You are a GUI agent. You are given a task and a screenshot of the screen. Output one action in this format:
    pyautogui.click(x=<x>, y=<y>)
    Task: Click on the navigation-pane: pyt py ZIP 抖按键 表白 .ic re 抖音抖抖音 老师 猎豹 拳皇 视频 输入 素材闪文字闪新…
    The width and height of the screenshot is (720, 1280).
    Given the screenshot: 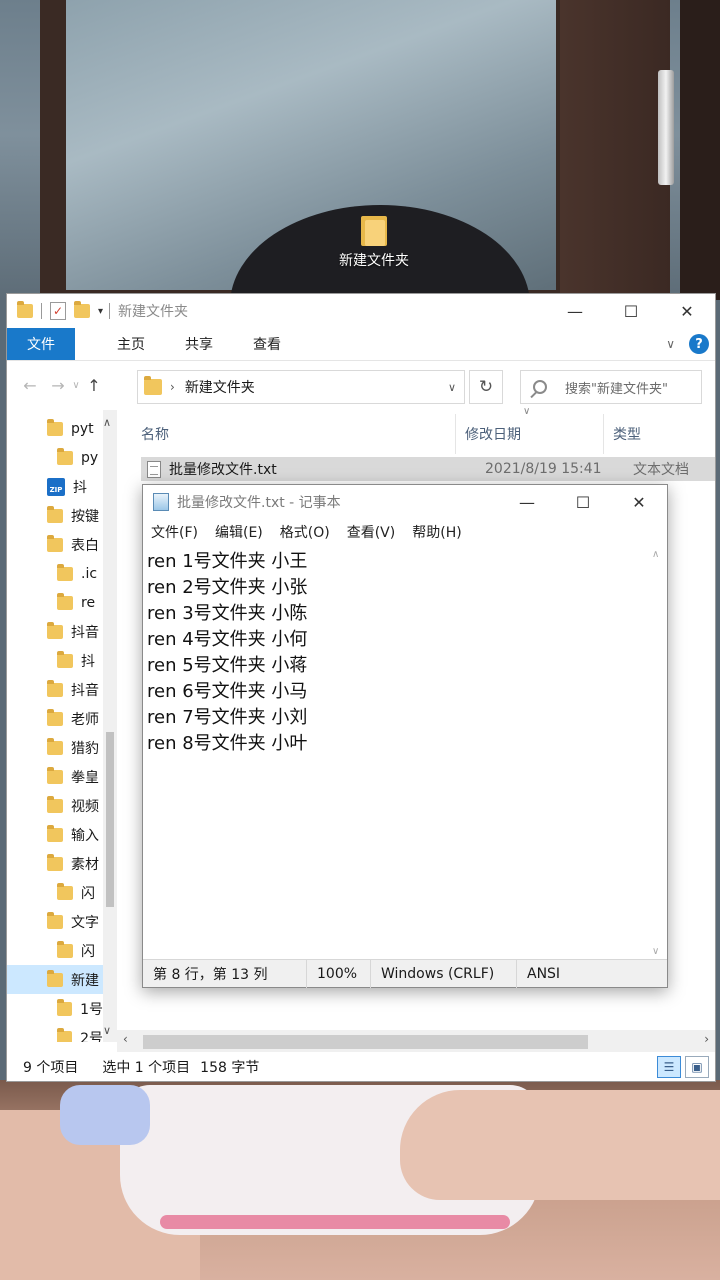 What is the action you would take?
    pyautogui.click(x=63, y=726)
    